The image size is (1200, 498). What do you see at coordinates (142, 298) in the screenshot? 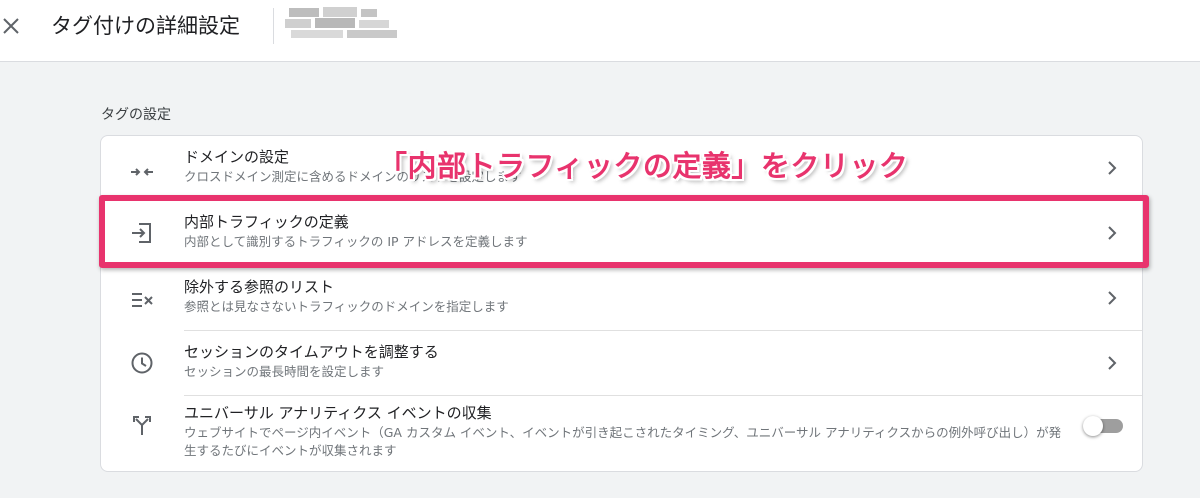
I see `exclude-list-icon` at bounding box center [142, 298].